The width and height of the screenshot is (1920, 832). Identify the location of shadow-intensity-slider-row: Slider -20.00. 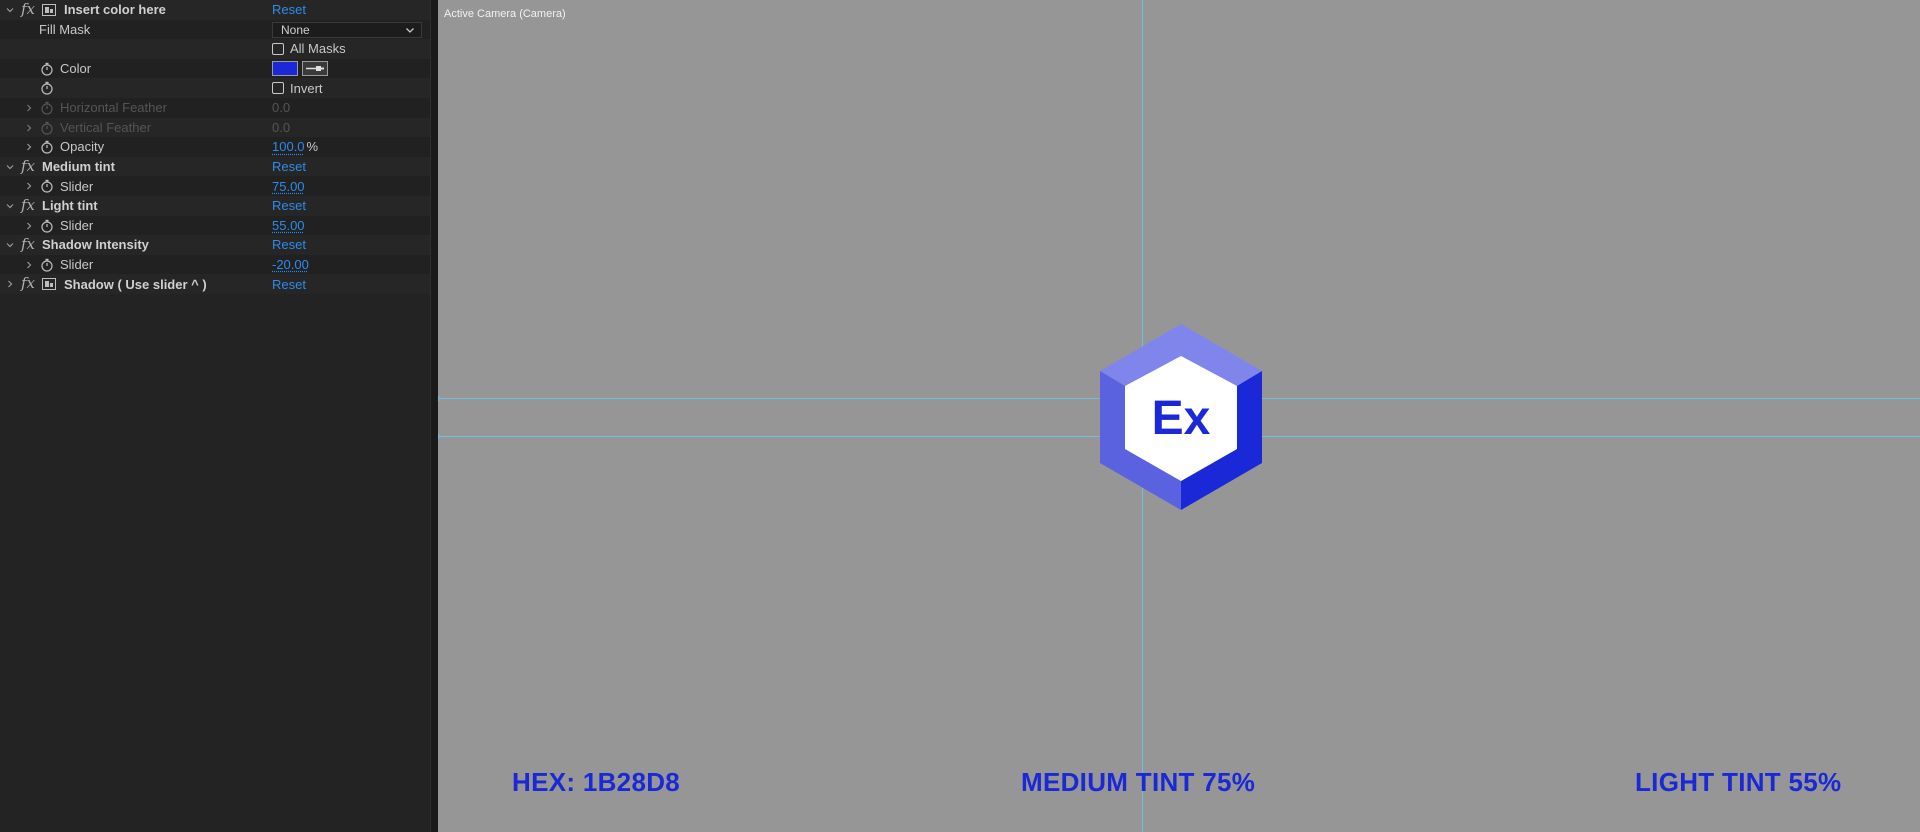
(215, 264).